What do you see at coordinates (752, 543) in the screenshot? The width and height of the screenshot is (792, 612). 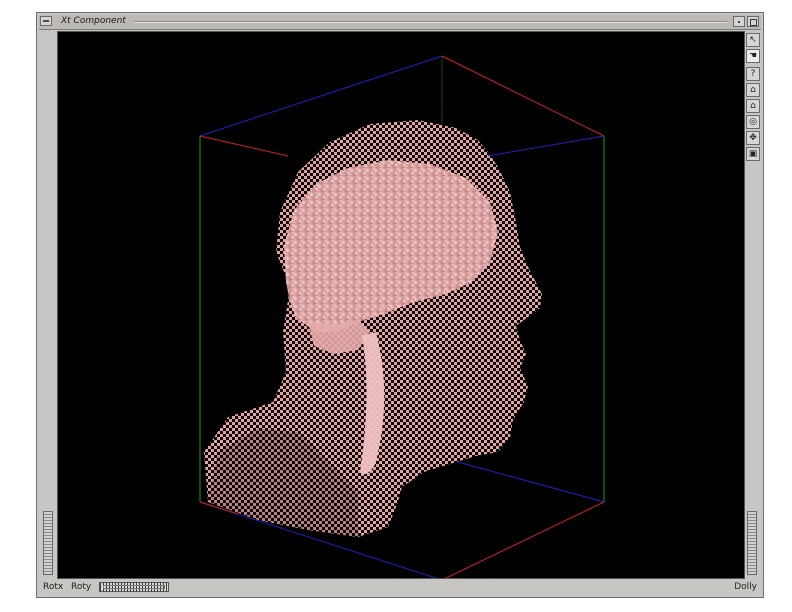 I see `dolly-thumbwheel` at bounding box center [752, 543].